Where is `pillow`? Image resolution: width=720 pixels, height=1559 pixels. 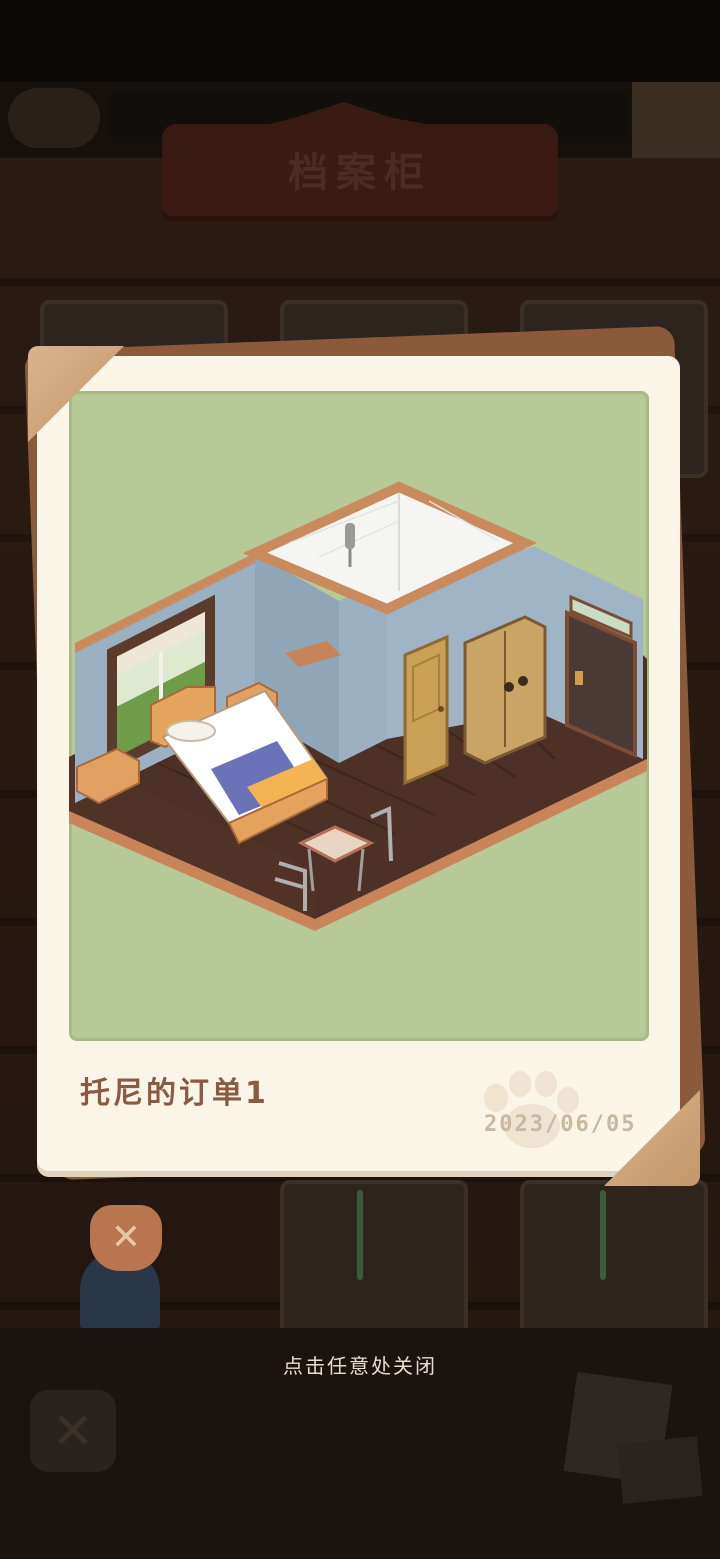 pillow is located at coordinates (191, 731).